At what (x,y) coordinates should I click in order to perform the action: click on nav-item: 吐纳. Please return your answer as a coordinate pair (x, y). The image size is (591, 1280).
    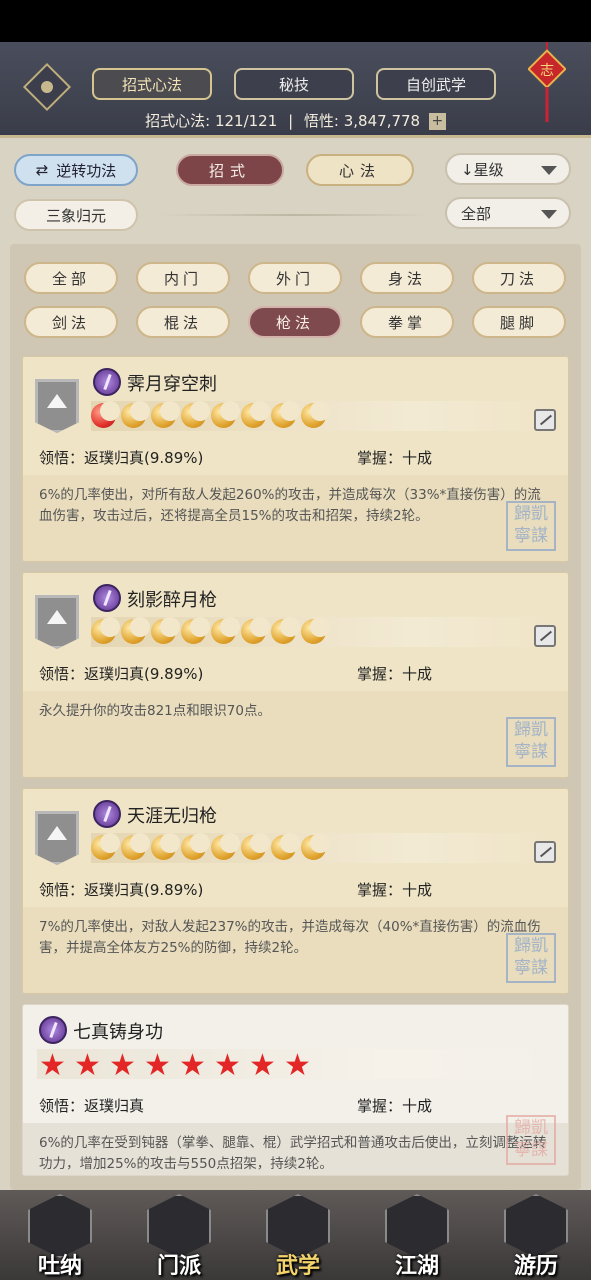
    Looking at the image, I should click on (60, 1235).